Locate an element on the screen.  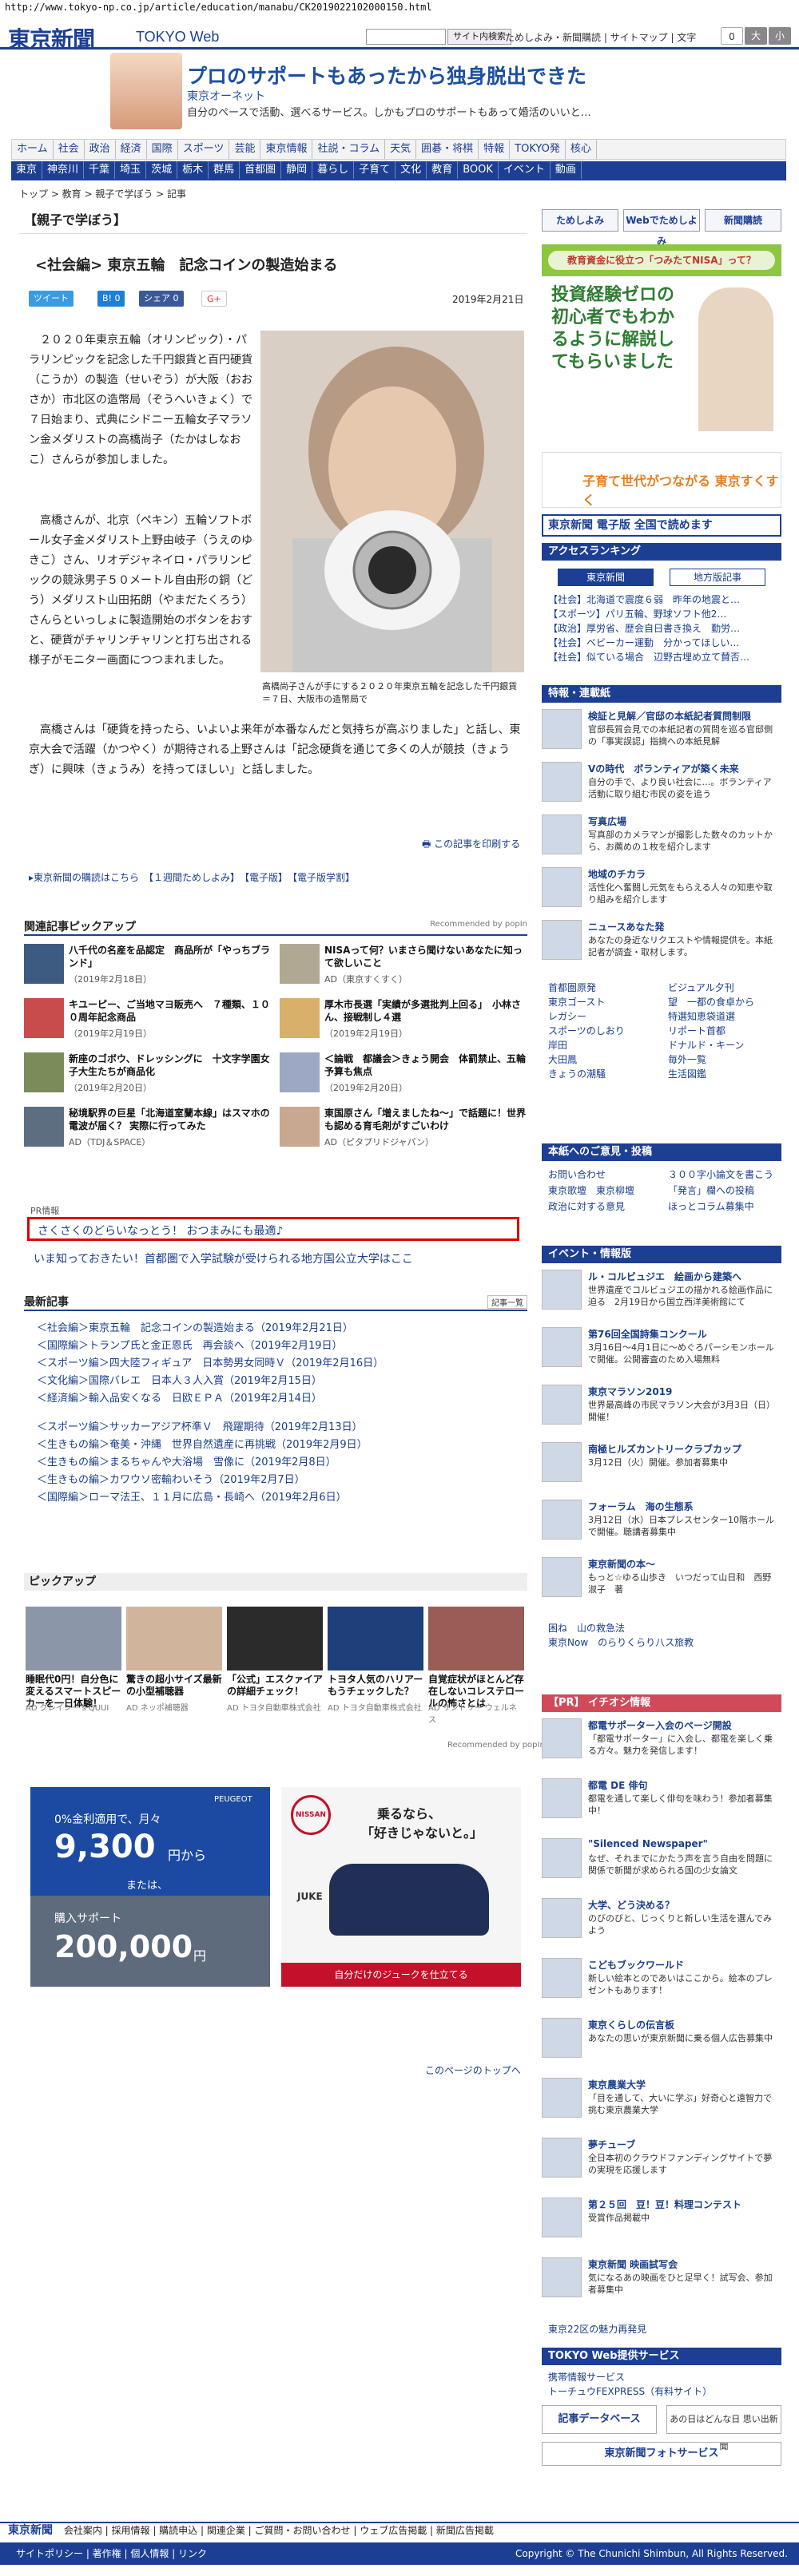
nav-region-item: イベント is located at coordinates (525, 170).